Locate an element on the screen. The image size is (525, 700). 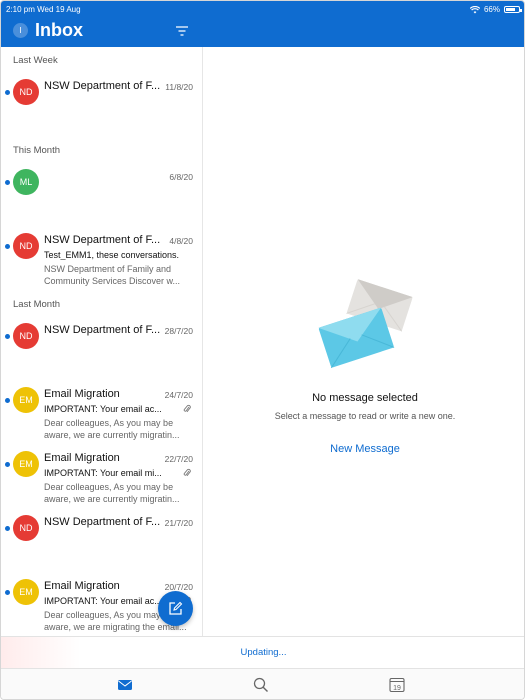
calendar-icon: 19 is located at coordinates (397, 685).